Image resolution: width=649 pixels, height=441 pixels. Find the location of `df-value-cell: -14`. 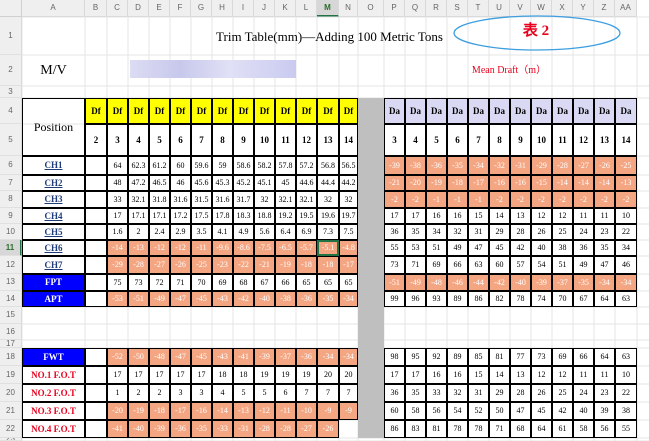

df-value-cell: -14 is located at coordinates (117, 248).